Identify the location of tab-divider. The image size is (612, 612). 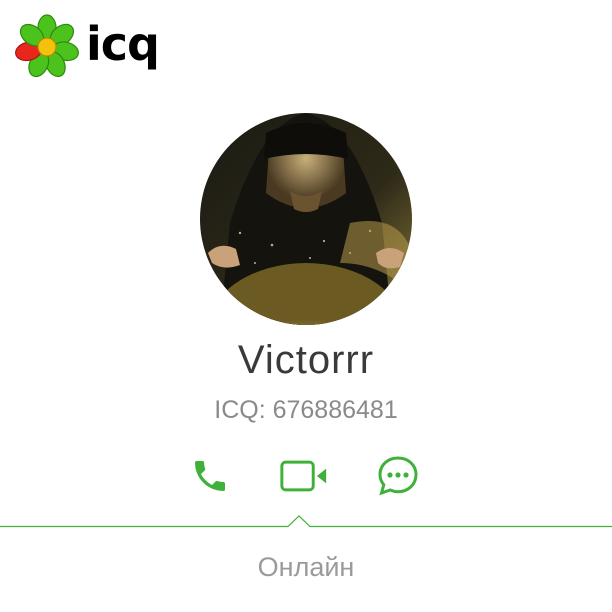
(306, 520).